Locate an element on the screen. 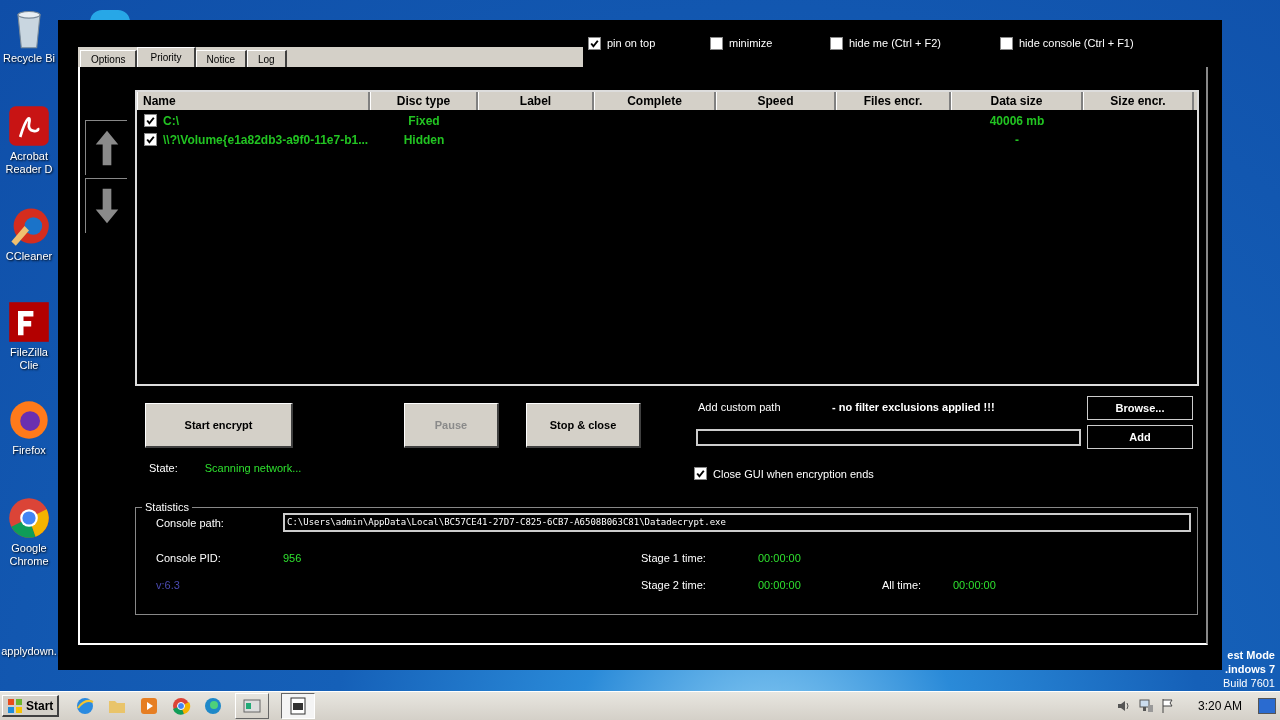 The image size is (1280, 720). start-button: Start is located at coordinates (31, 706).